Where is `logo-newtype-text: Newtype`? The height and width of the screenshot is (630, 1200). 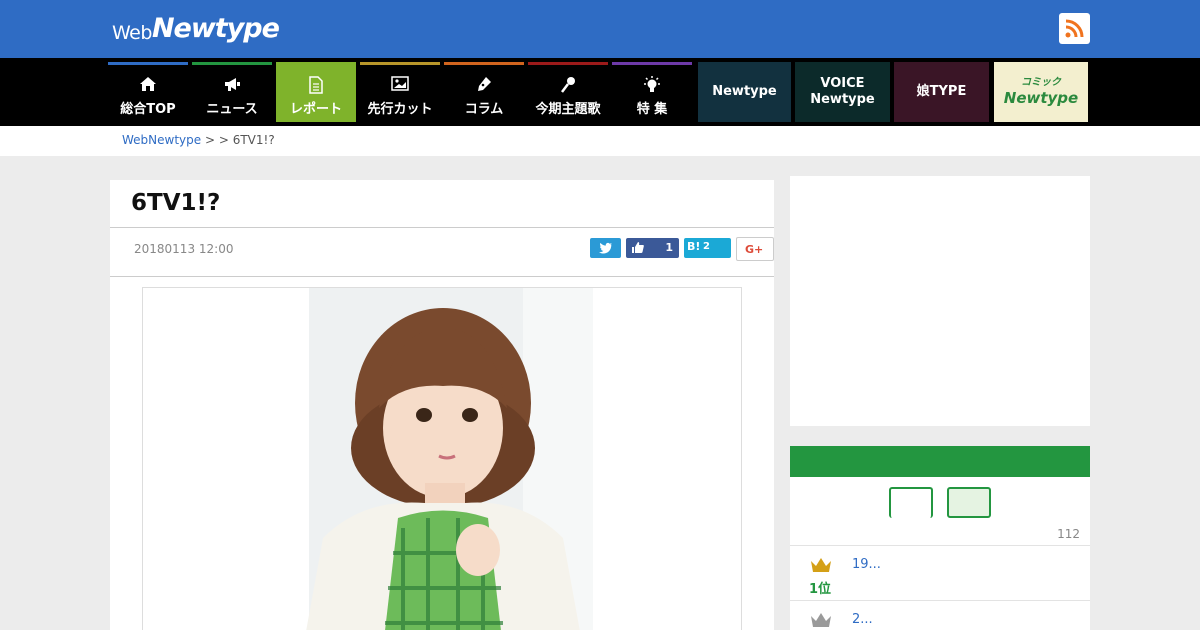 logo-newtype-text: Newtype is located at coordinates (215, 28).